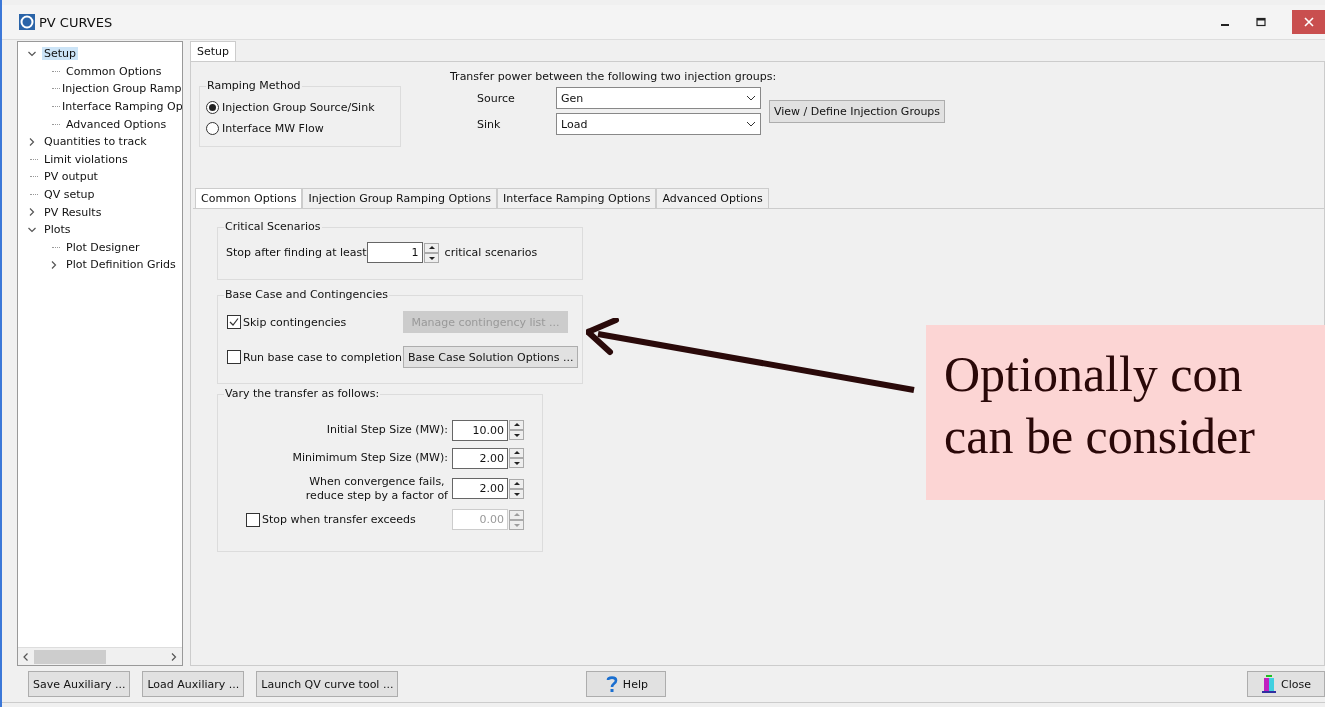 This screenshot has width=1325, height=707. What do you see at coordinates (71, 177) in the screenshot?
I see `tree-item: PV output` at bounding box center [71, 177].